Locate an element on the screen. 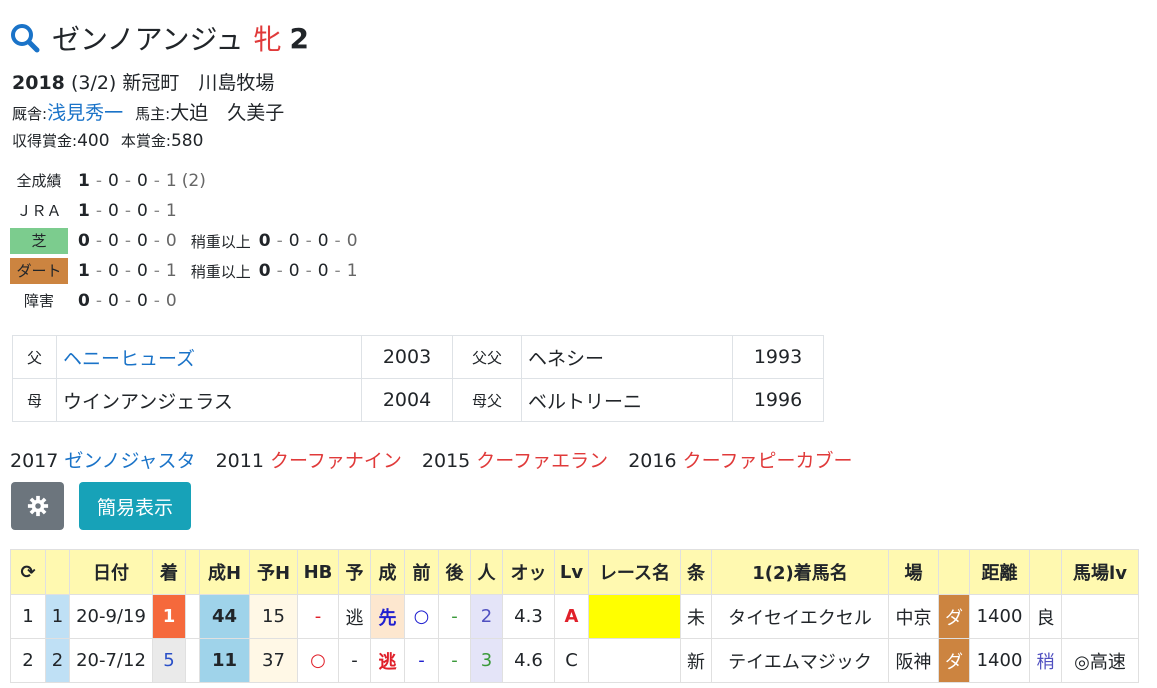  simple-view-button: 簡易表示 is located at coordinates (135, 506).